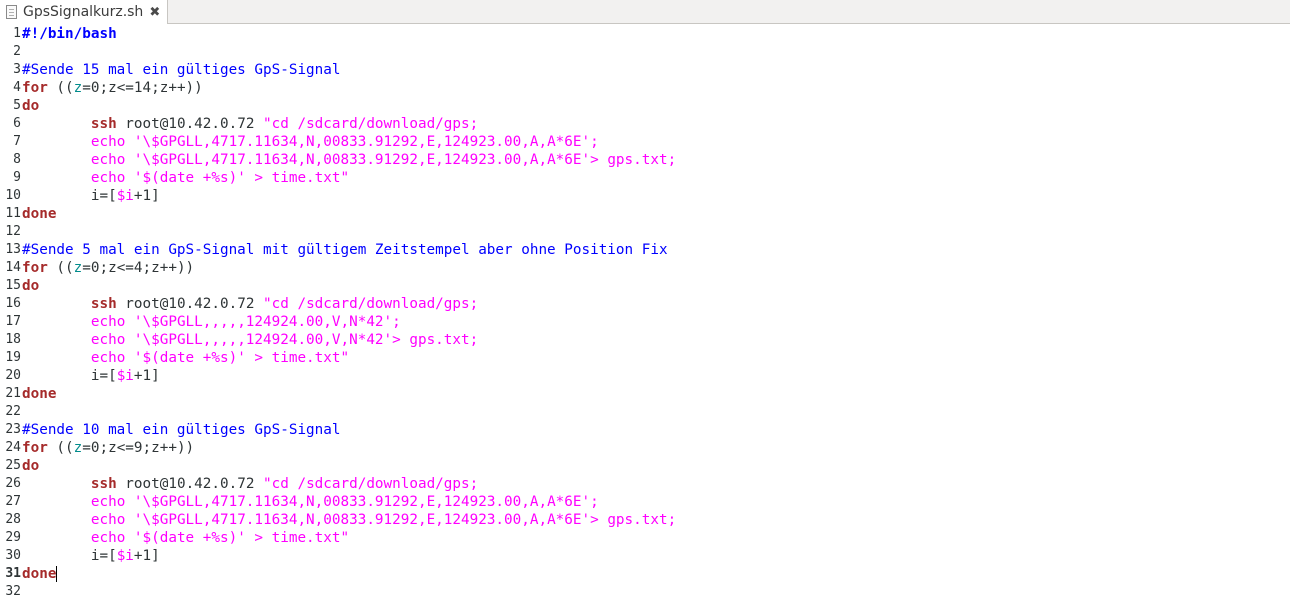  Describe the element at coordinates (13, 429) in the screenshot. I see `line-number: 23` at that location.